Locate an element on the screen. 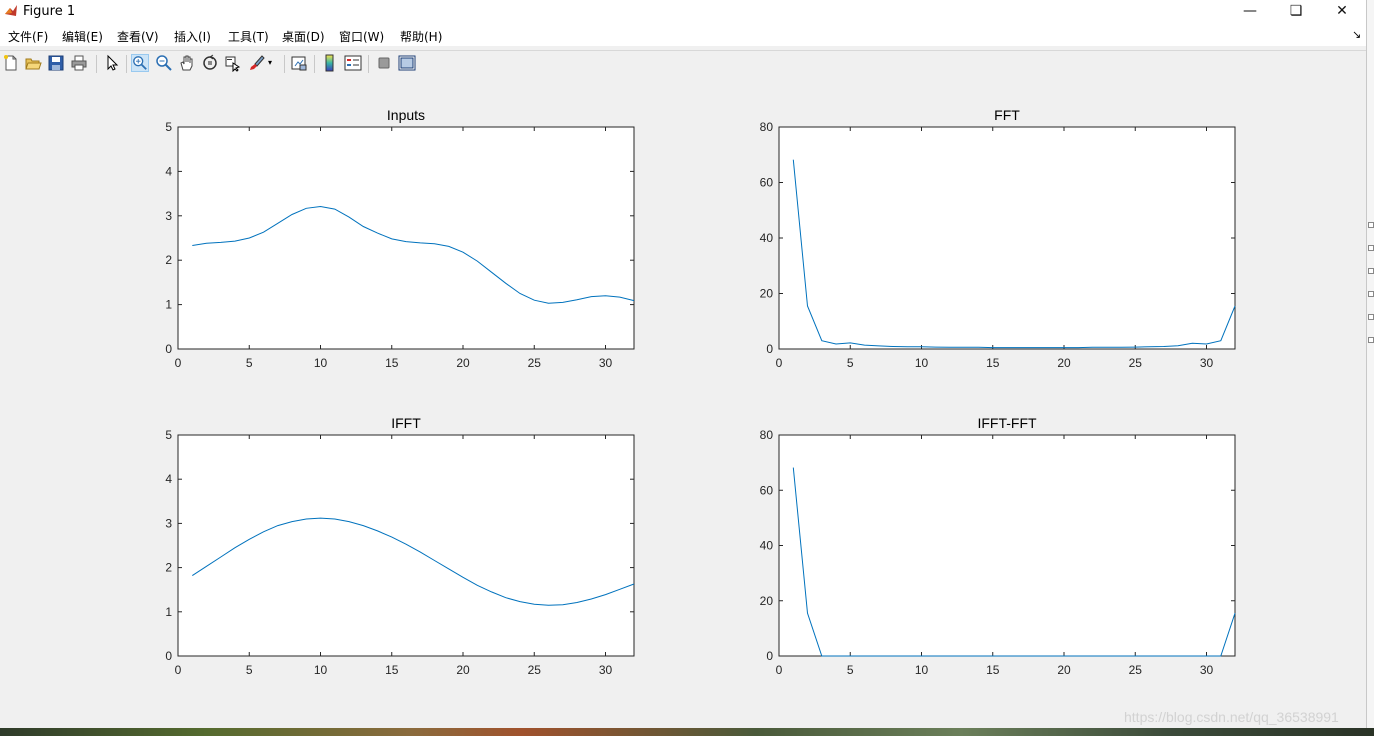  axes-4: IFFT-FFT 0 5 10 15 20 25 30 0 20 40 60 80 is located at coordinates (998, 546).